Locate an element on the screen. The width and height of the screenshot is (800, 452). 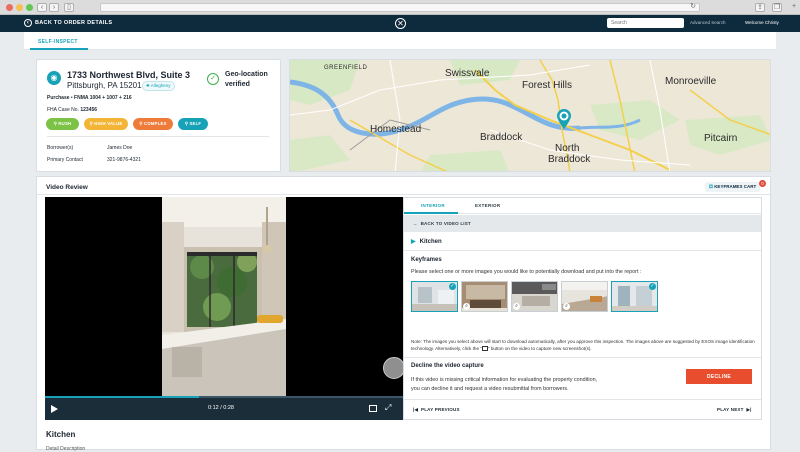
close-window-button is located at coordinates (9, 7).